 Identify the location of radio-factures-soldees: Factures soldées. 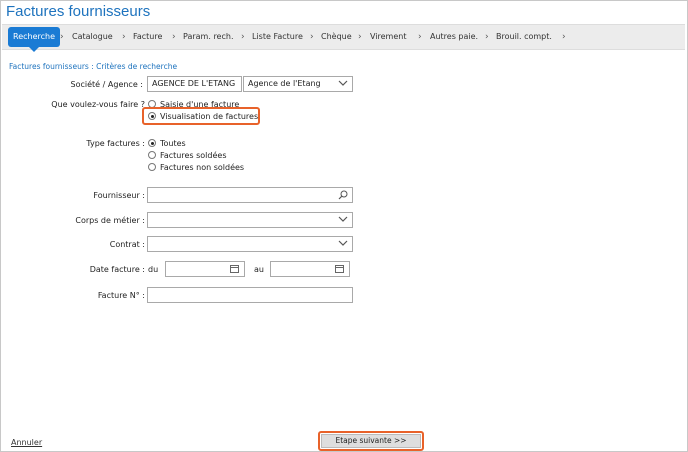
(187, 155).